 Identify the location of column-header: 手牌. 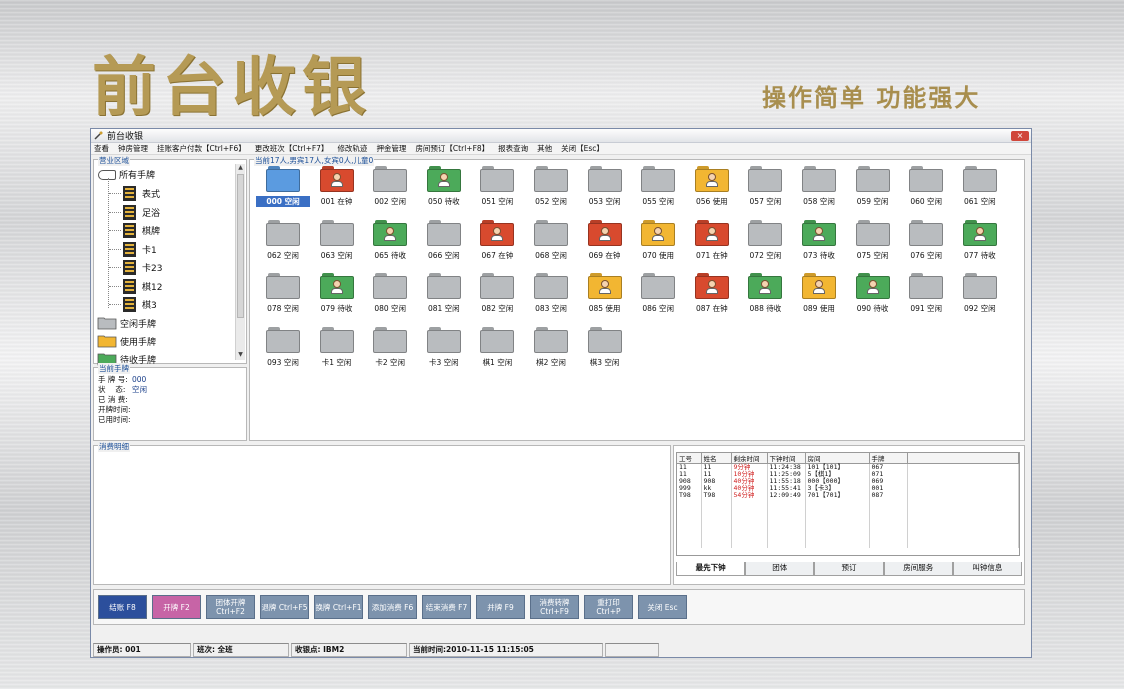
(888, 458).